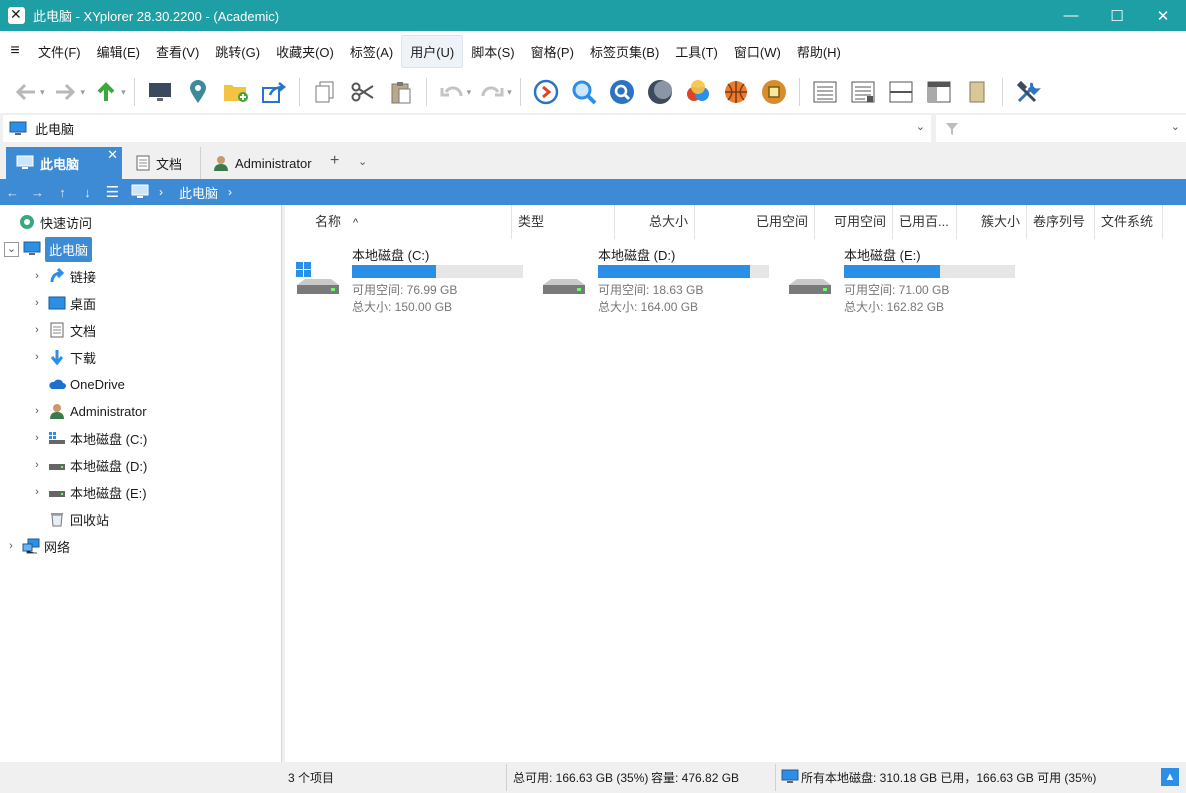  I want to click on tree-item-administrator: › Administrator, so click(88, 411).